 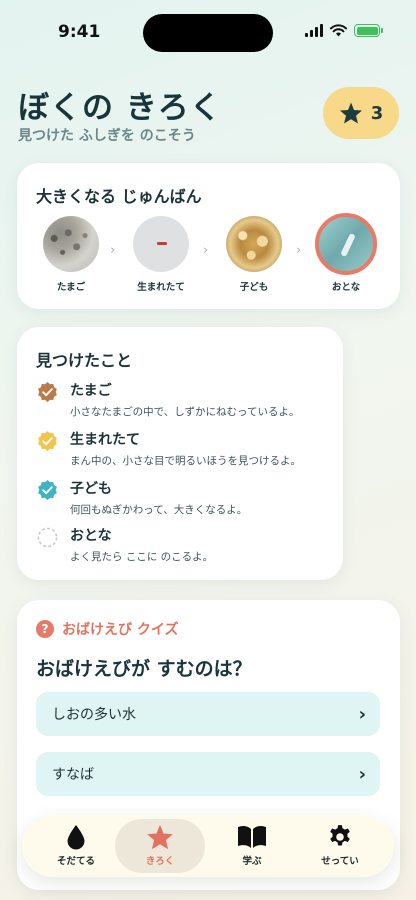 What do you see at coordinates (314, 30) in the screenshot?
I see `signal-icon` at bounding box center [314, 30].